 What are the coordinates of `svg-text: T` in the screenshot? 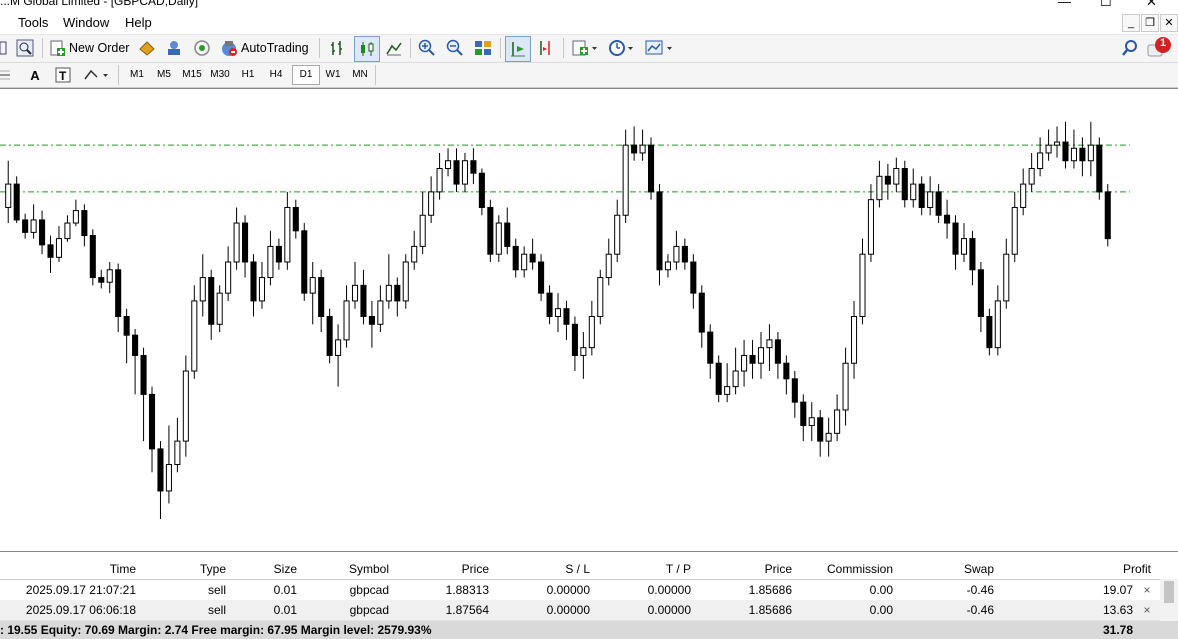 It's located at (63, 76).